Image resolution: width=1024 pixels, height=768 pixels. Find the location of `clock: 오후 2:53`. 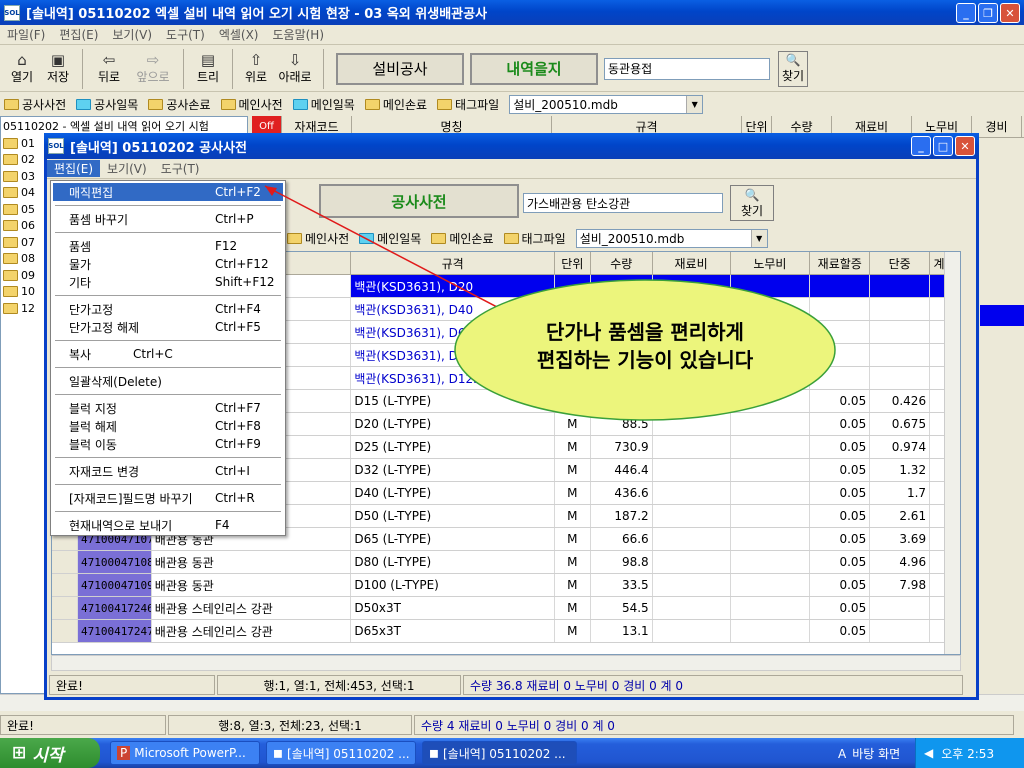

clock: 오후 2:53 is located at coordinates (968, 753).